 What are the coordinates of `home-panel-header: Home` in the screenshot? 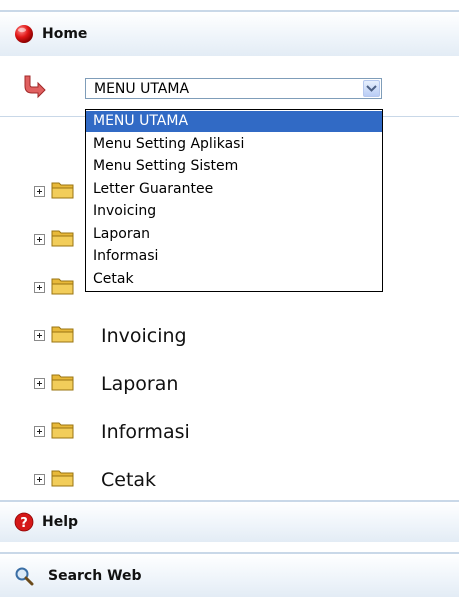 It's located at (229, 33).